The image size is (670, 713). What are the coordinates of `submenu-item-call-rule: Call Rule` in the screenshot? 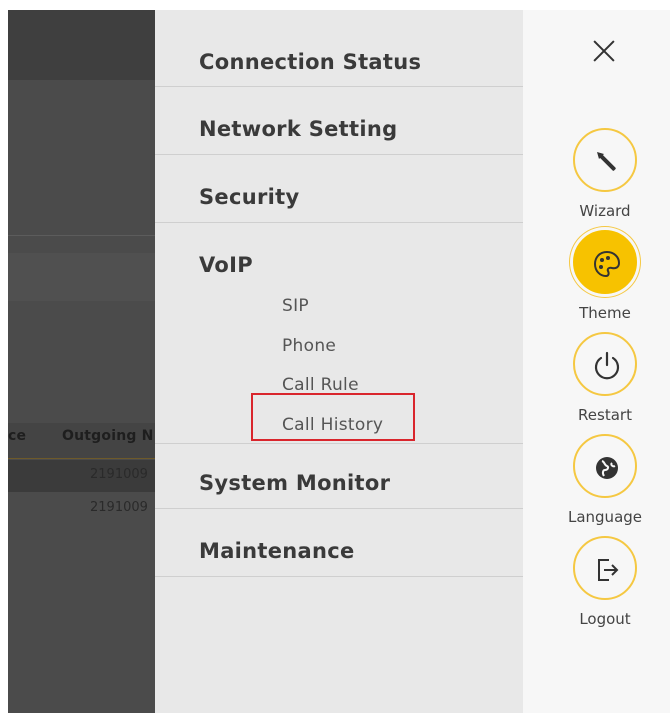 It's located at (320, 385).